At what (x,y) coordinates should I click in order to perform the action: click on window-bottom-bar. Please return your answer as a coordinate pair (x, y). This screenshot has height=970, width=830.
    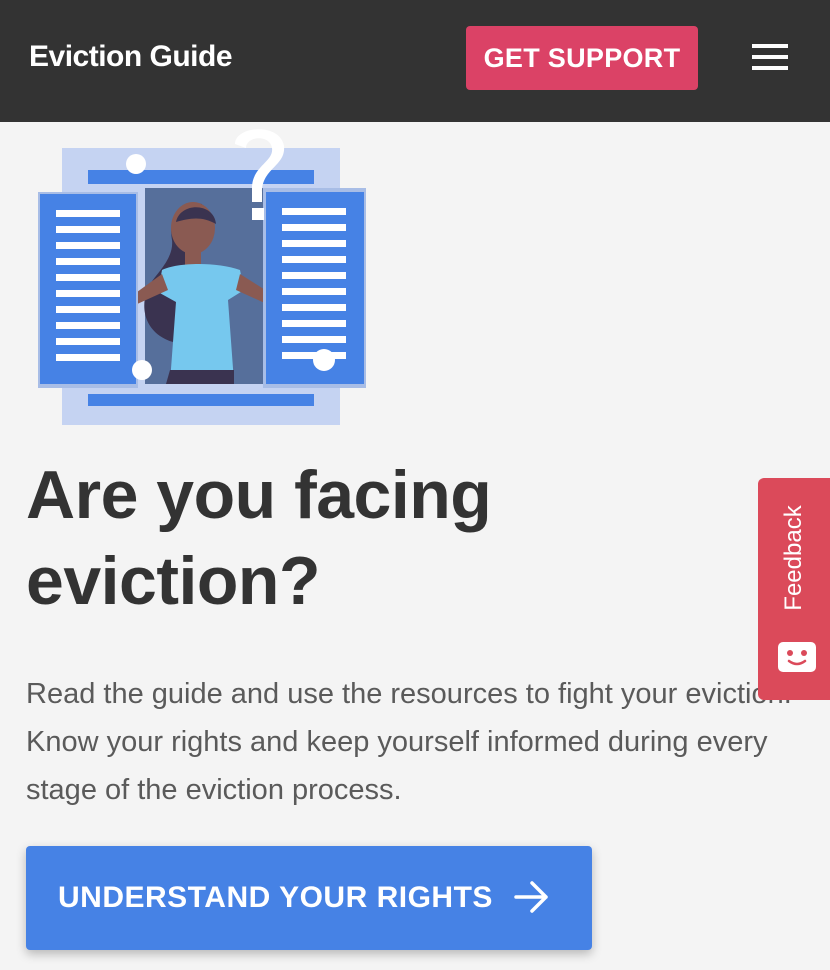
    Looking at the image, I should click on (201, 400).